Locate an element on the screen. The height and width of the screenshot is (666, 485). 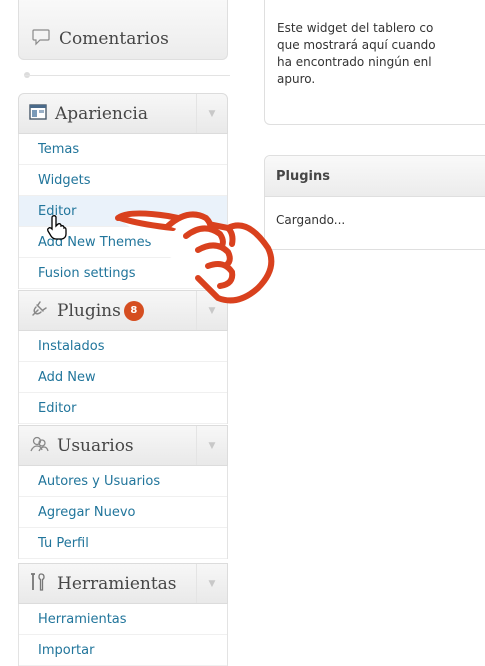
plugins-widget-title: Plugins is located at coordinates (375, 176).